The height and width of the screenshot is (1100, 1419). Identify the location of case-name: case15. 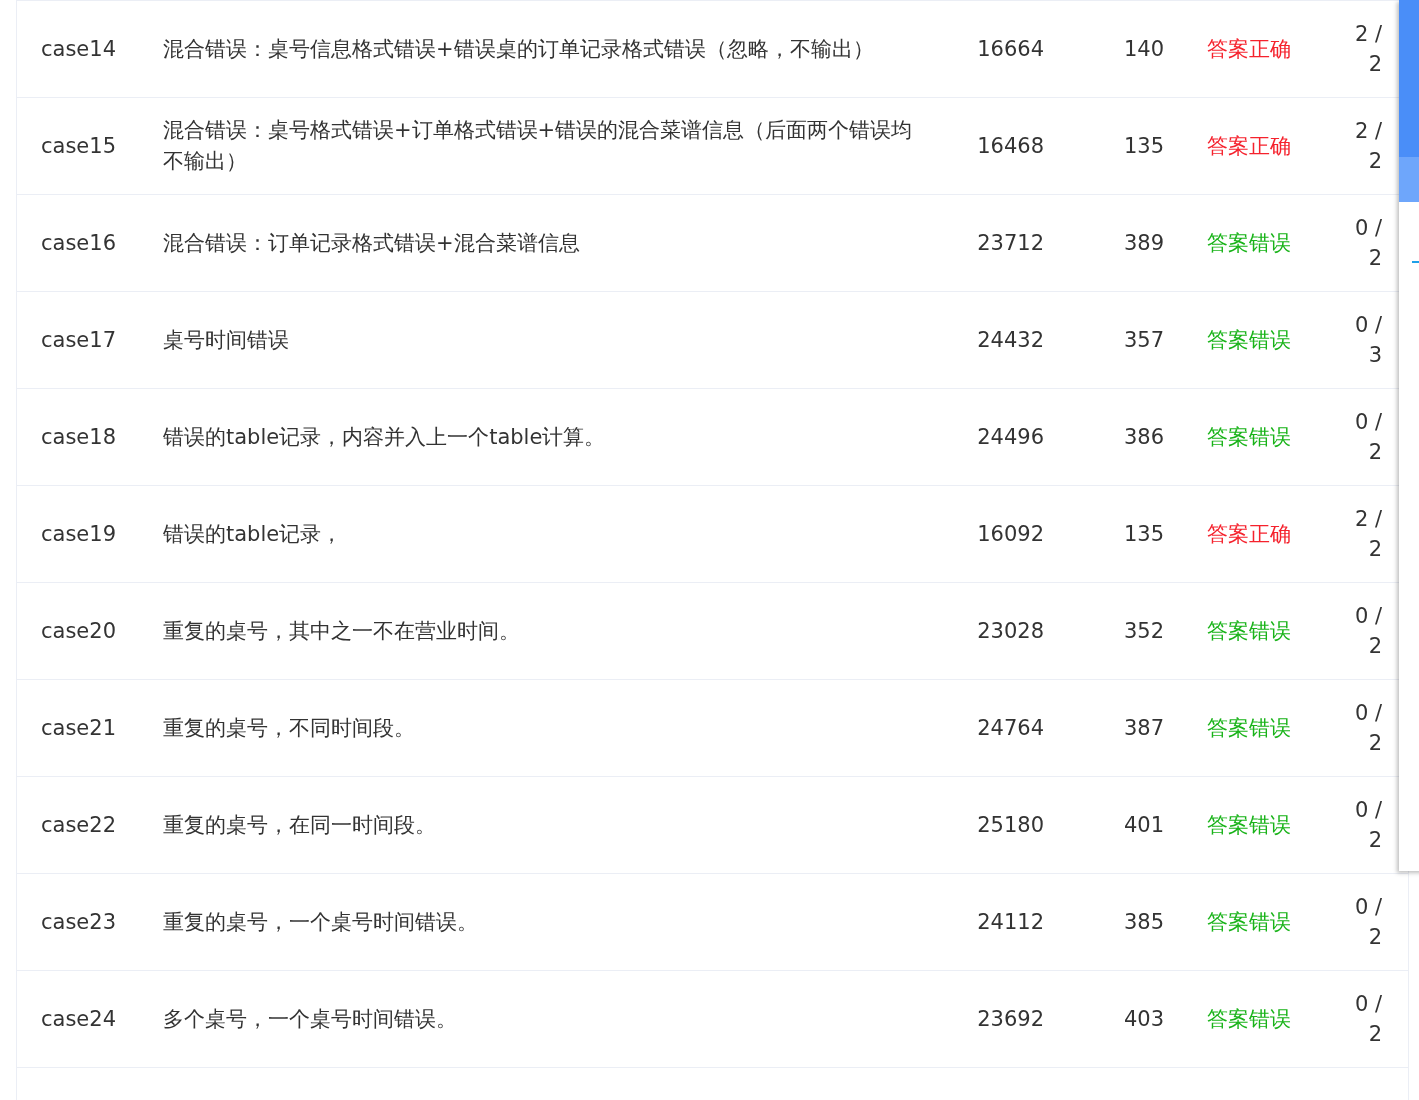
(78, 146).